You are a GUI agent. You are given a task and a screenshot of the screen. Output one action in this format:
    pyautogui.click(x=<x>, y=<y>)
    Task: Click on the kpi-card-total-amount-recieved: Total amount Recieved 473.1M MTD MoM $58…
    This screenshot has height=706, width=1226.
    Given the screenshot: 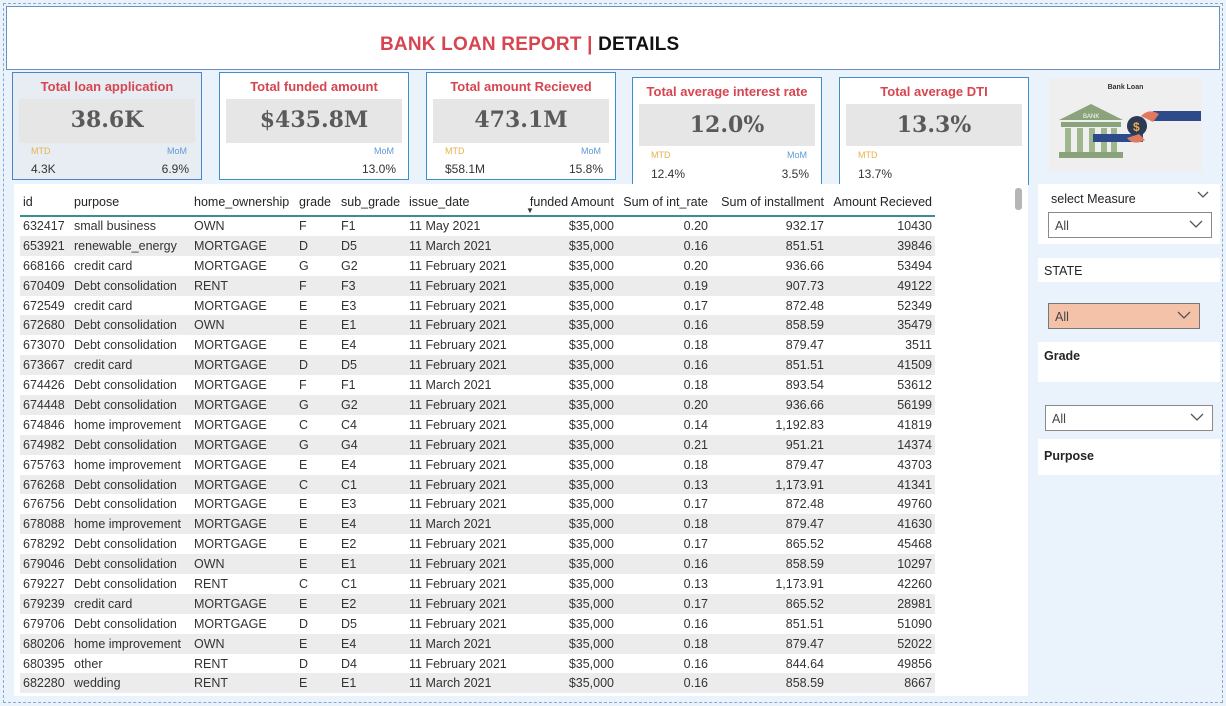 What is the action you would take?
    pyautogui.click(x=521, y=126)
    